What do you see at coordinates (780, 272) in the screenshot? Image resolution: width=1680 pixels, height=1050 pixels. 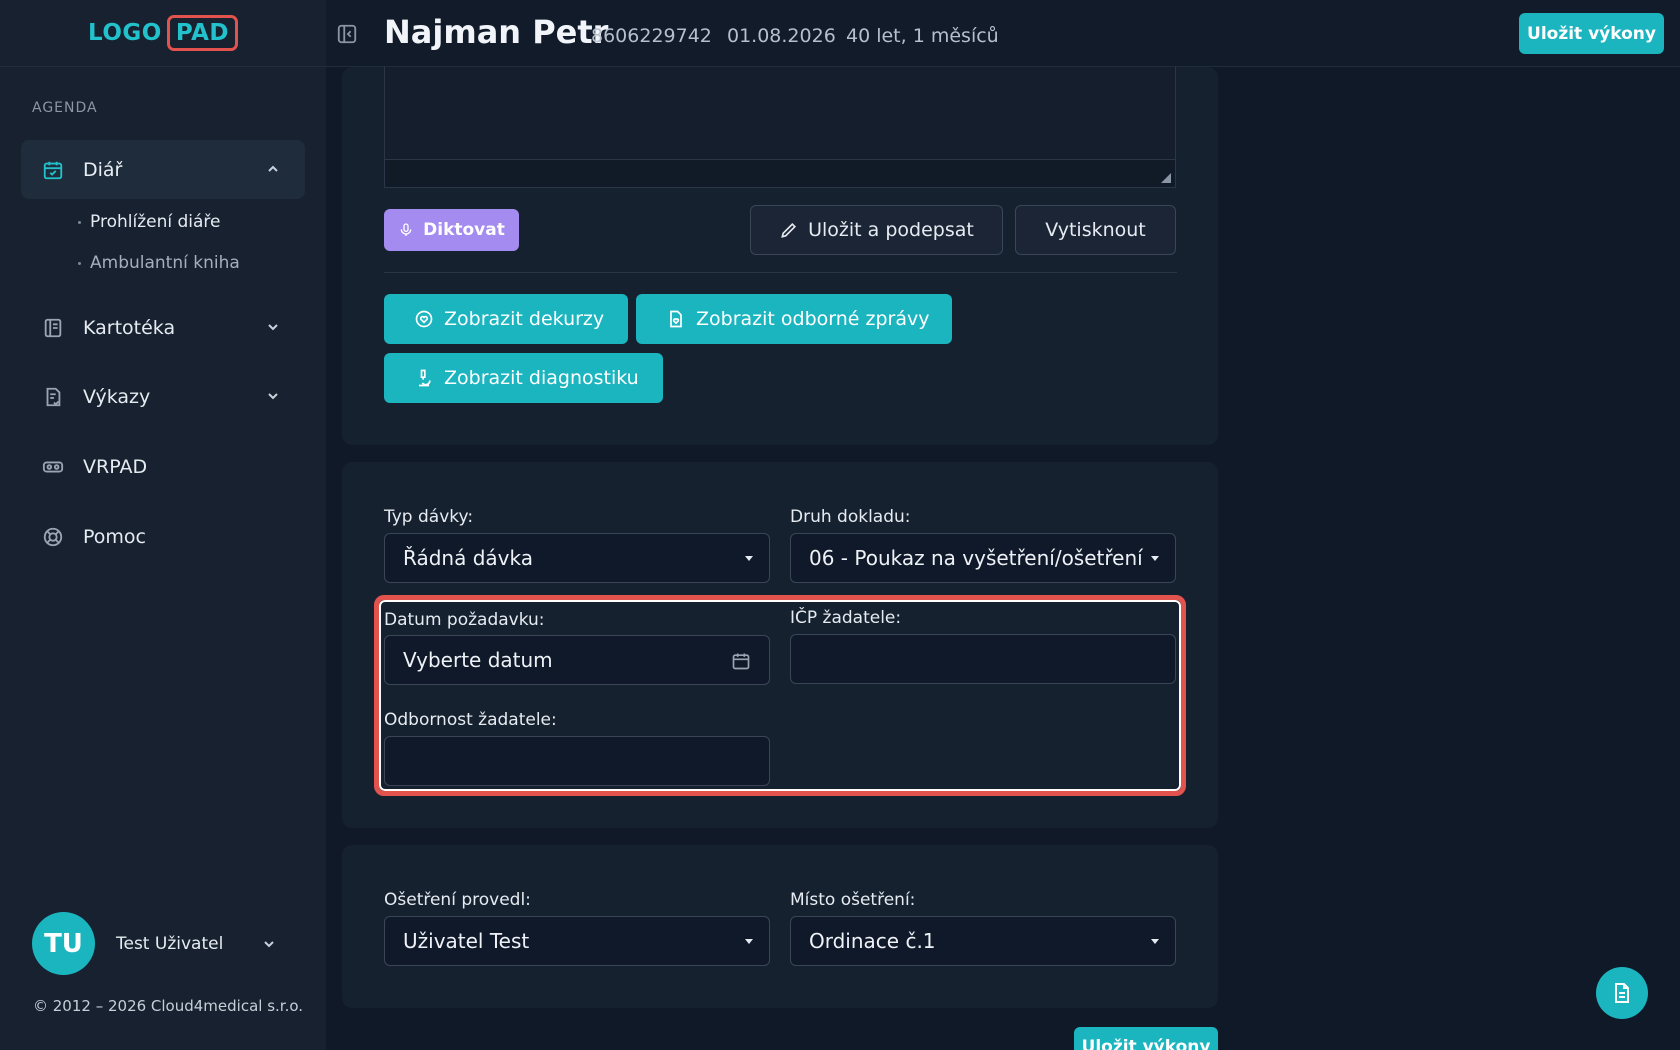 I see `divider` at bounding box center [780, 272].